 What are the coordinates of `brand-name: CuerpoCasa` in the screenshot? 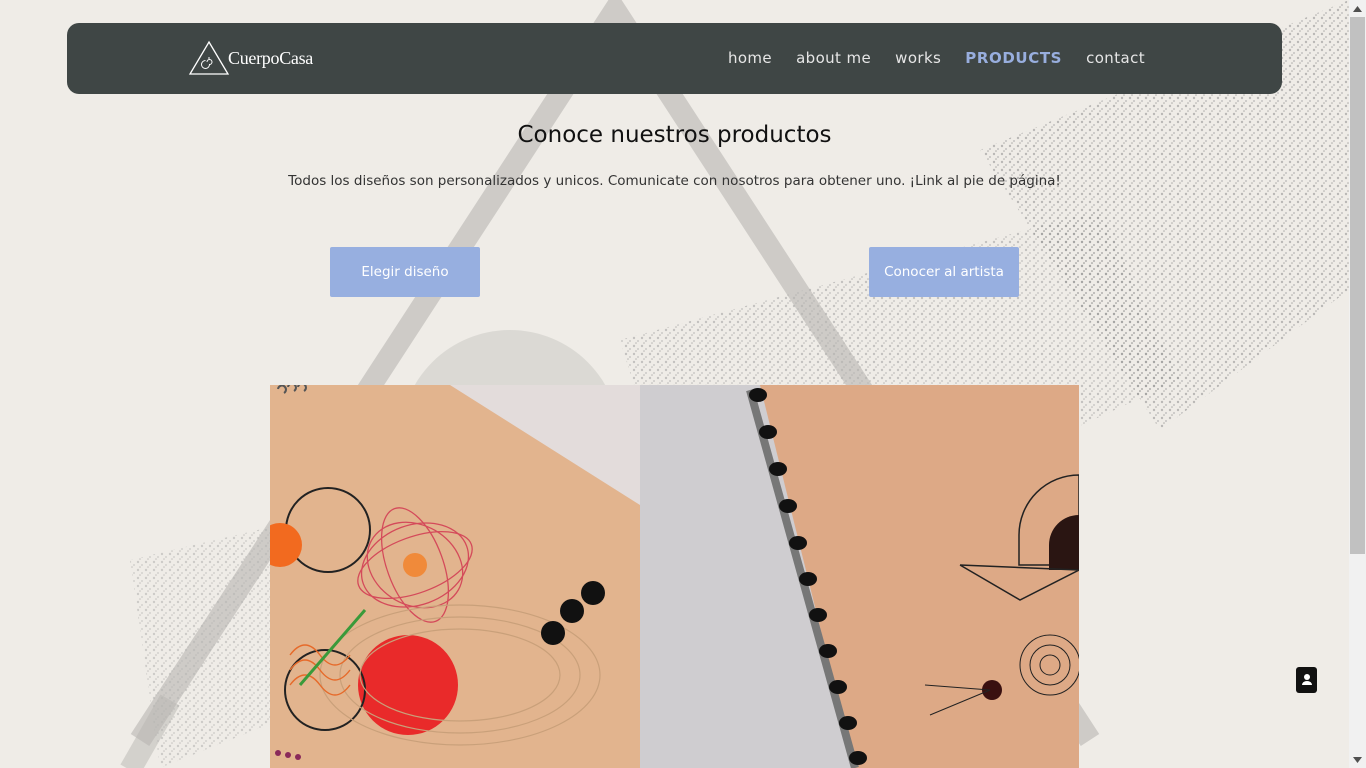 It's located at (270, 57).